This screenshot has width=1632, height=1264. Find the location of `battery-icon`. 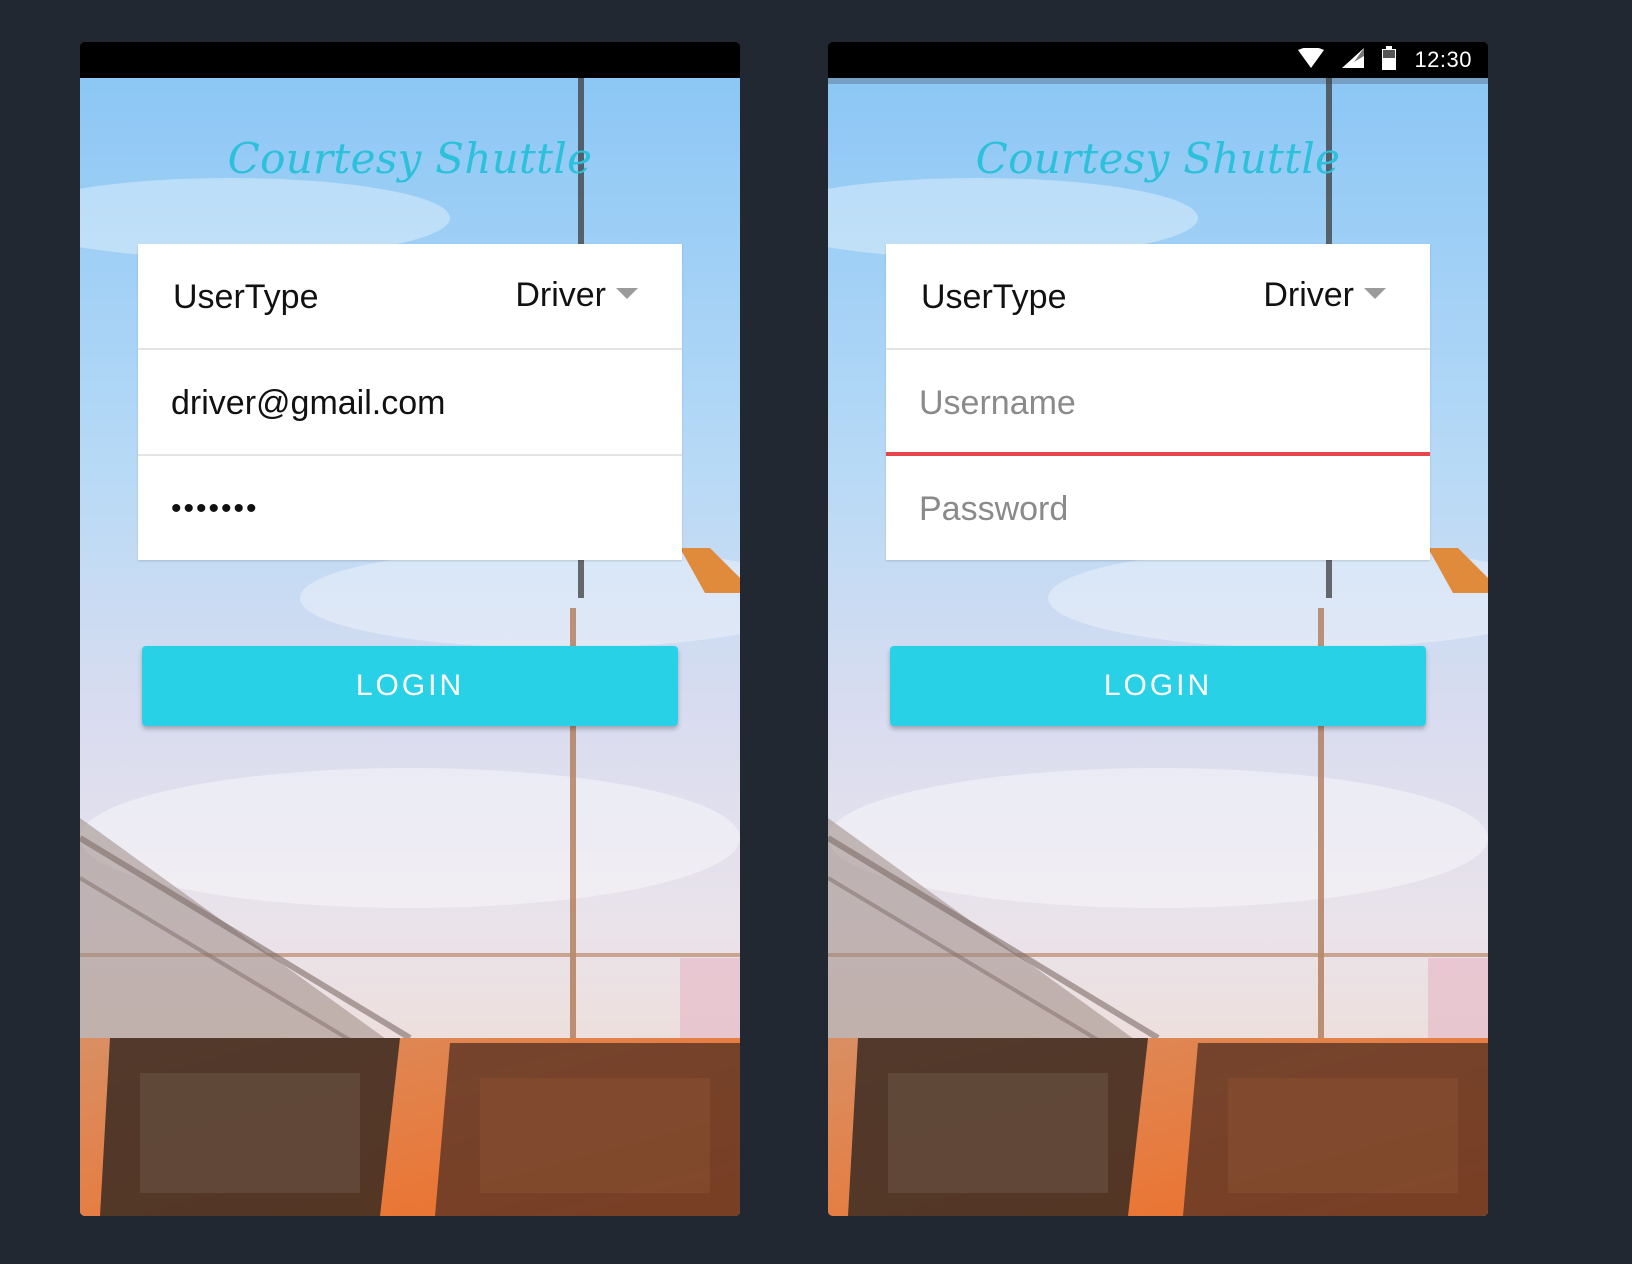

battery-icon is located at coordinates (1389, 60).